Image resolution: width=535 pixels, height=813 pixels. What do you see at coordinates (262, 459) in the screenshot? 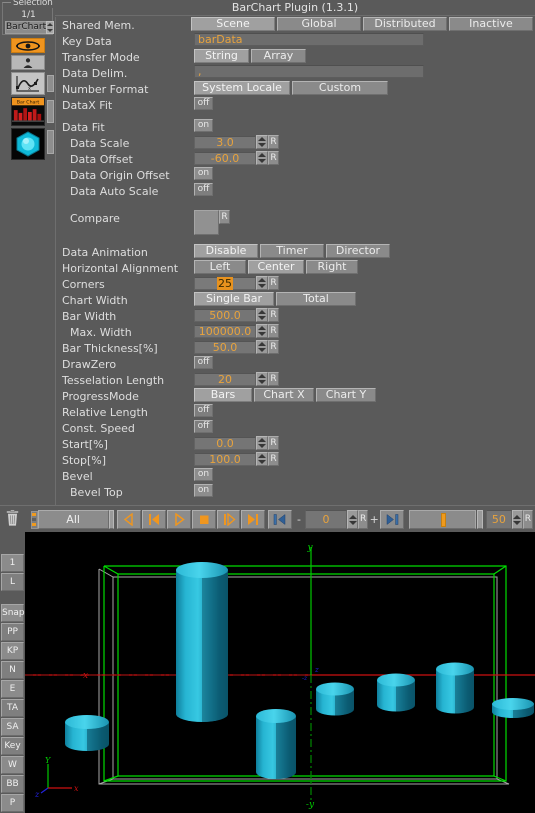
I see `stepper-stop_pct` at bounding box center [262, 459].